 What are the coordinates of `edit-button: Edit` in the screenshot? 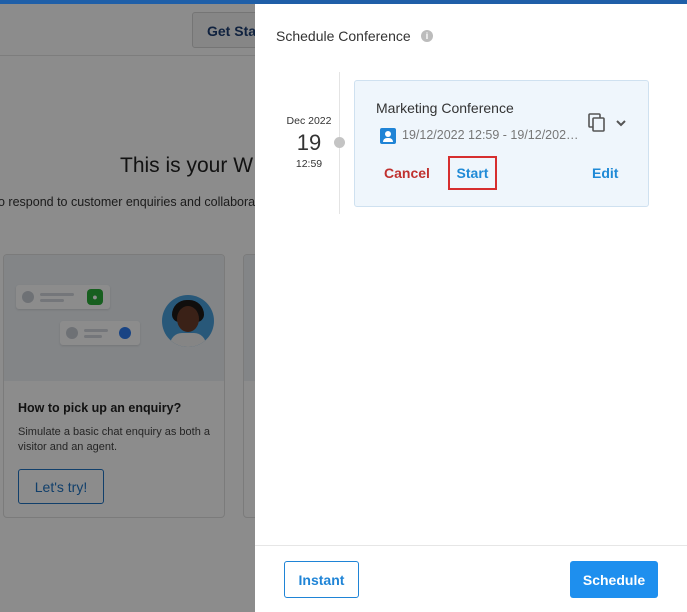 It's located at (605, 173).